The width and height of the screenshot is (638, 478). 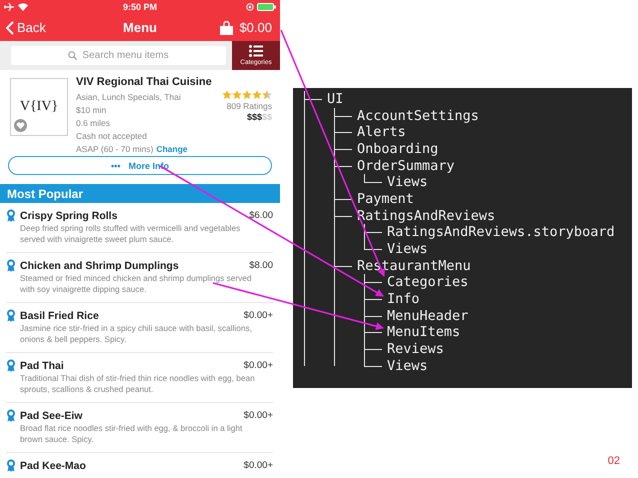 What do you see at coordinates (172, 149) in the screenshot?
I see `change-link: Change` at bounding box center [172, 149].